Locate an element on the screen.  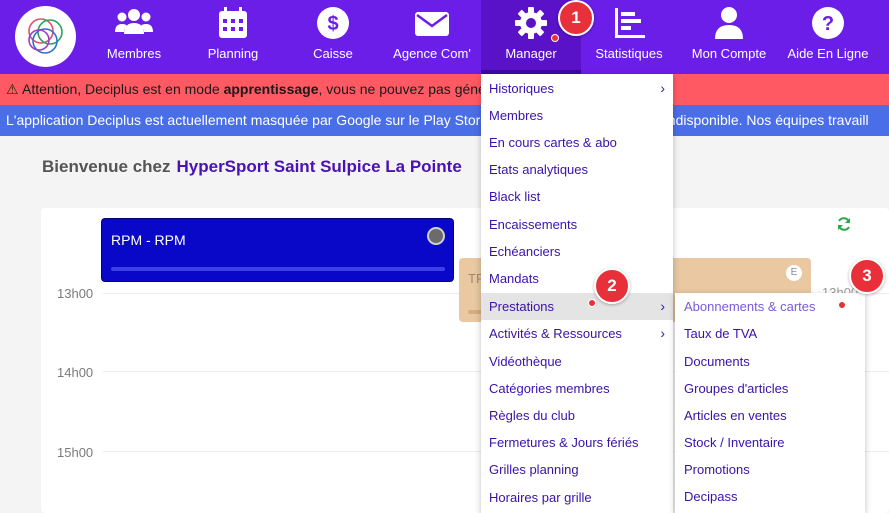
menu-item-en-cours-cartes: En cours cartes & abo is located at coordinates (577, 142).